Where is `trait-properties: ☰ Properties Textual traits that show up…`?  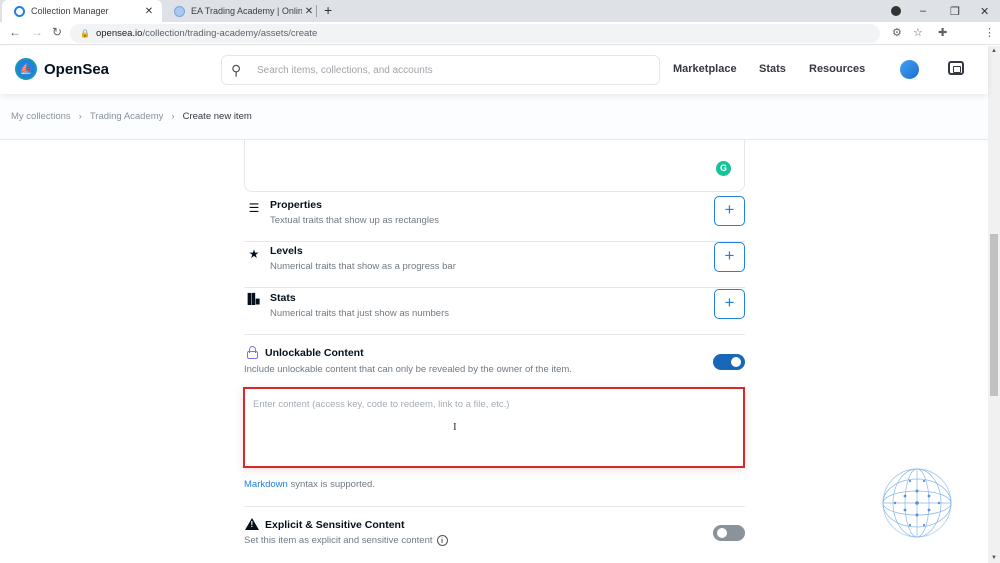 trait-properties: ☰ Properties Textual traits that show up… is located at coordinates (494, 219).